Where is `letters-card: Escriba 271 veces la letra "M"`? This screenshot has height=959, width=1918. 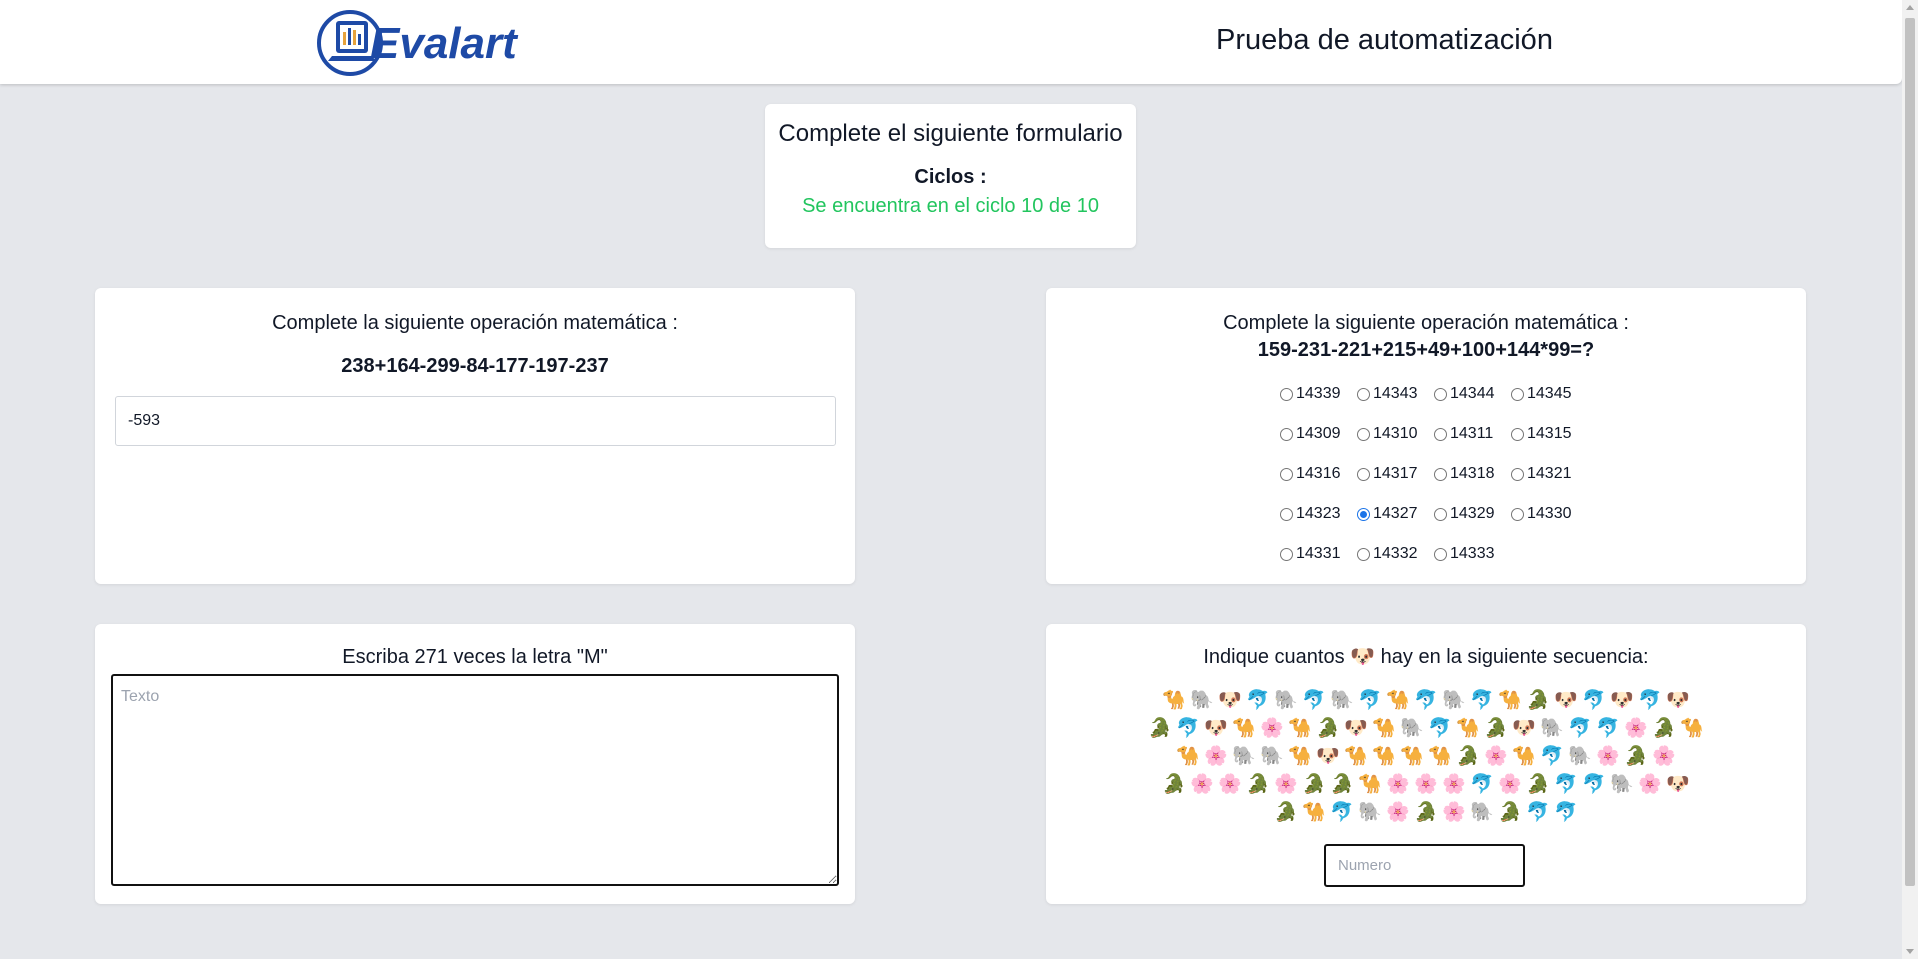
letters-card: Escriba 271 veces la letra "M" is located at coordinates (475, 764).